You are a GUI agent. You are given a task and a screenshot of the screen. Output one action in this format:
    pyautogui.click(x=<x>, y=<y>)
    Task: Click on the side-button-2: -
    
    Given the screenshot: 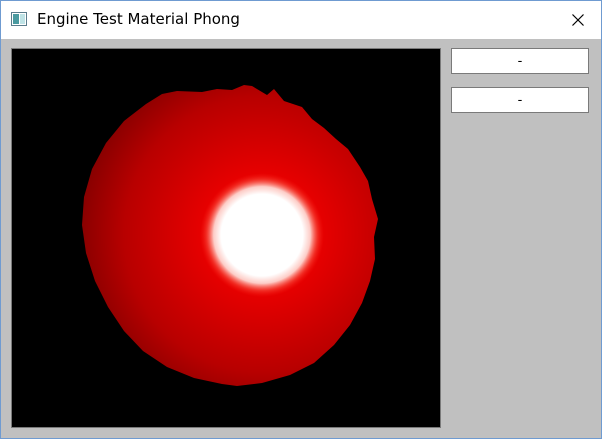 What is the action you would take?
    pyautogui.click(x=520, y=100)
    